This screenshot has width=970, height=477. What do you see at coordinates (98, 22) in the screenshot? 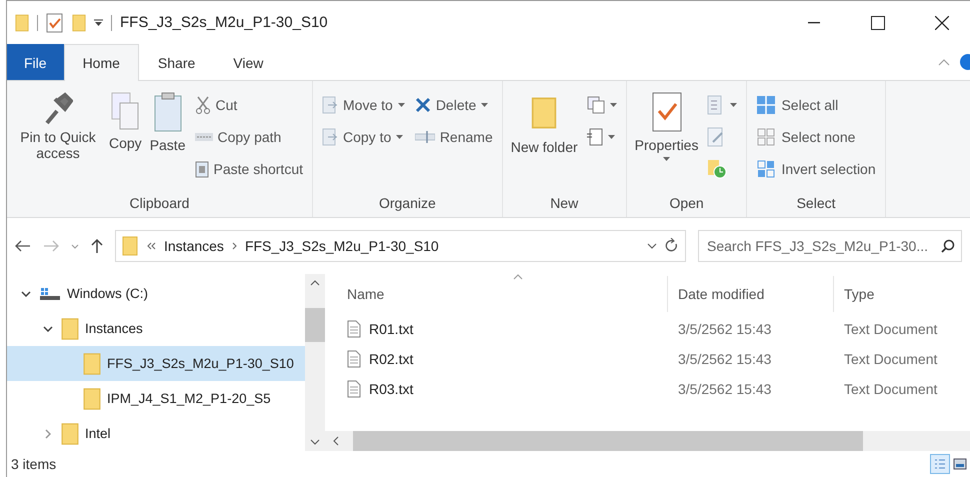
I see `customize-menu-icon` at bounding box center [98, 22].